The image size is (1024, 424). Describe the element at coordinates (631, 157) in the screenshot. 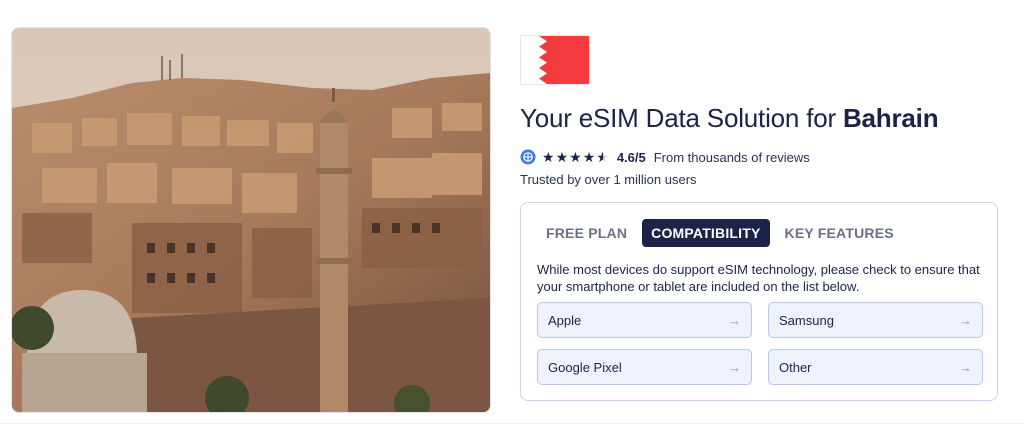

I see `rating-score: 4.6/5` at that location.